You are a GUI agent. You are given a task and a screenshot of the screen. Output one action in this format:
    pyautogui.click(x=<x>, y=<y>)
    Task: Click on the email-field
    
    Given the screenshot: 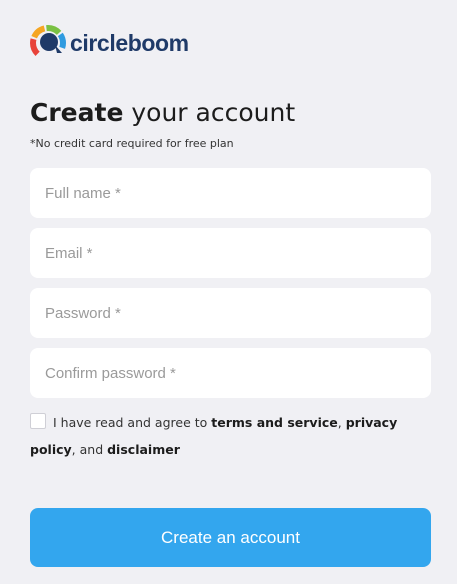 What is the action you would take?
    pyautogui.click(x=230, y=253)
    